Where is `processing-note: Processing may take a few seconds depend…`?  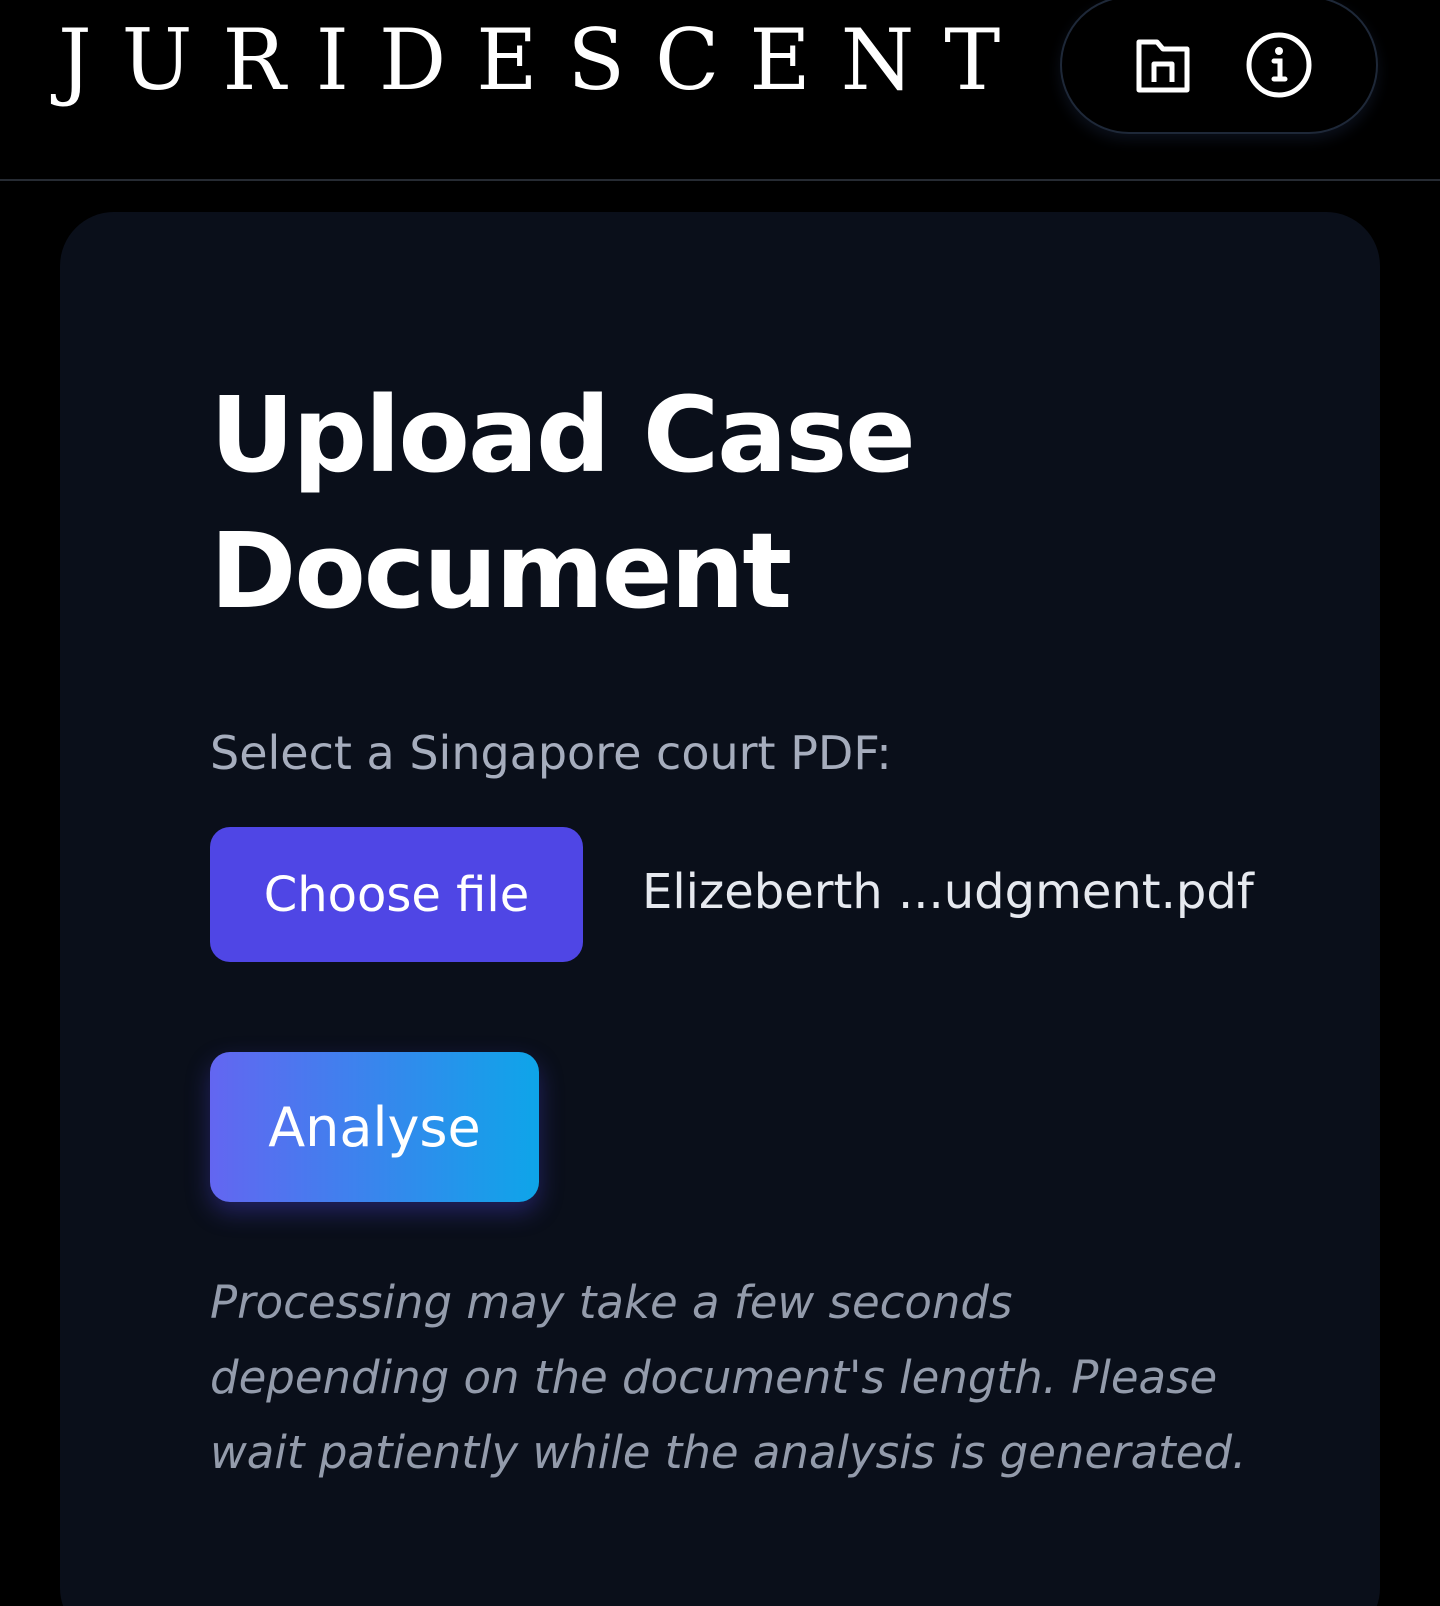 processing-note: Processing may take a few seconds depend… is located at coordinates (728, 1377).